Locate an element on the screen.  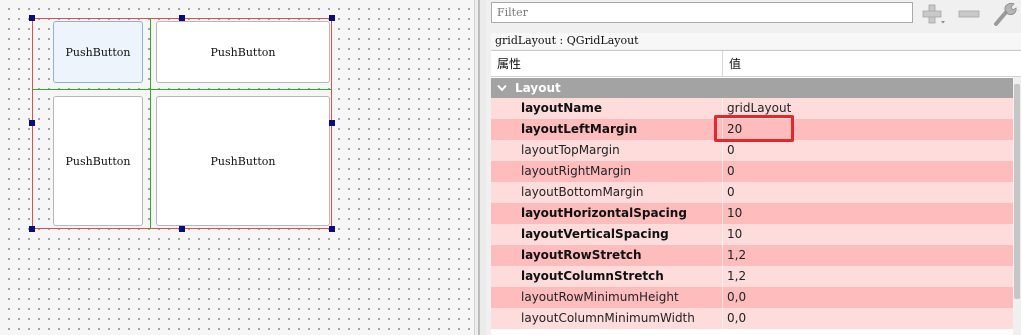
property-name: layoutRightMargin is located at coordinates (576, 171).